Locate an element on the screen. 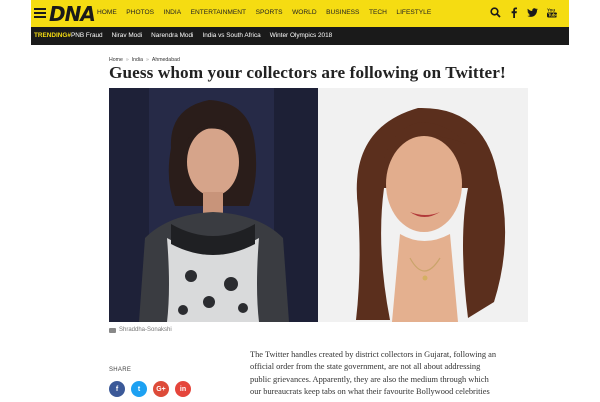  nav-lifestyle: LIFESTYLE is located at coordinates (413, 12).